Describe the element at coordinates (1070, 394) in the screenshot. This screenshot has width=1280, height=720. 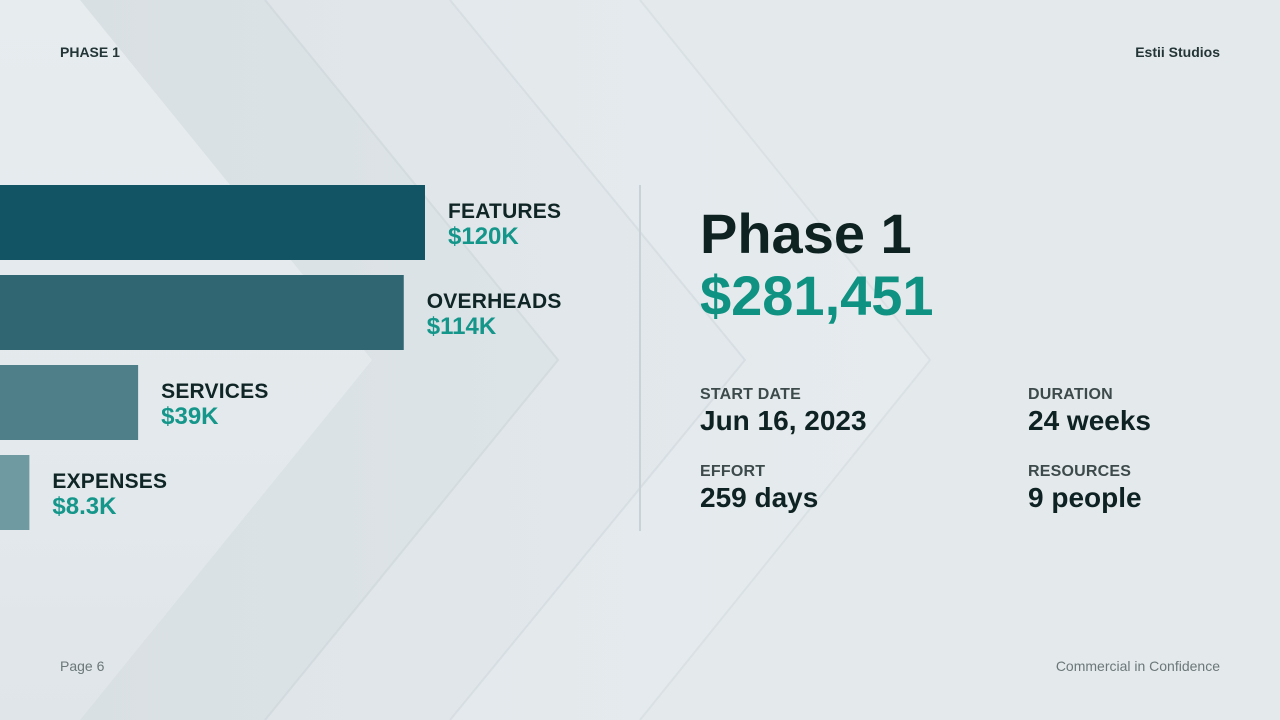
I see `stat-label: DURATION` at that location.